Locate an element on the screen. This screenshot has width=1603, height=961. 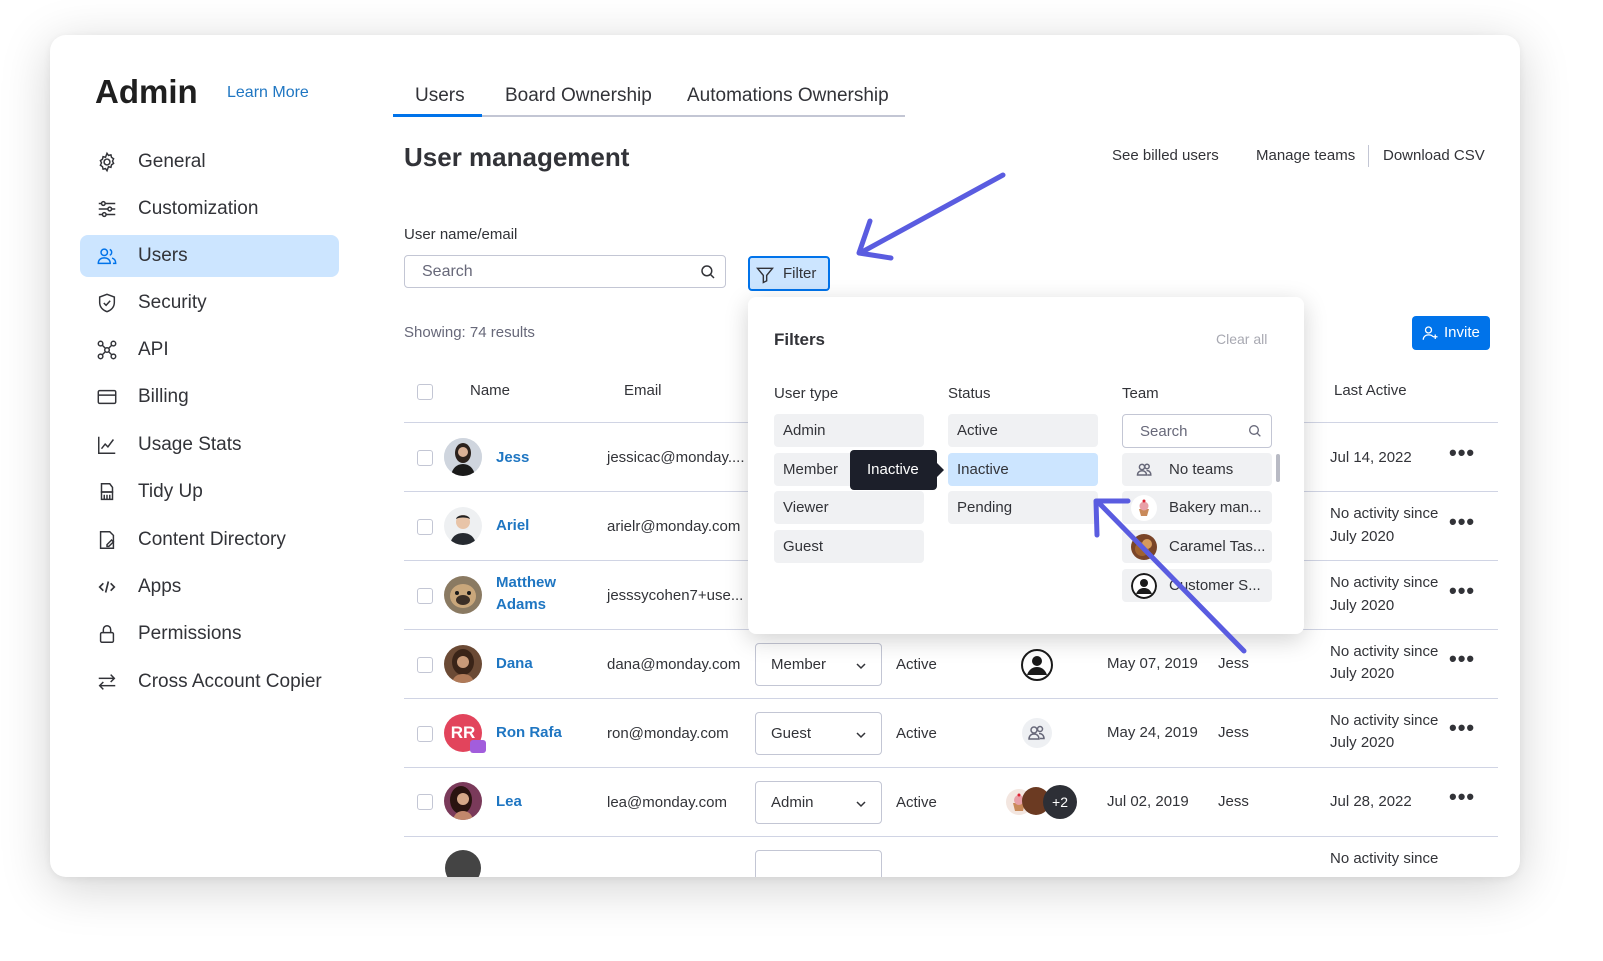
cupcake-icon is located at coordinates (1144, 508).